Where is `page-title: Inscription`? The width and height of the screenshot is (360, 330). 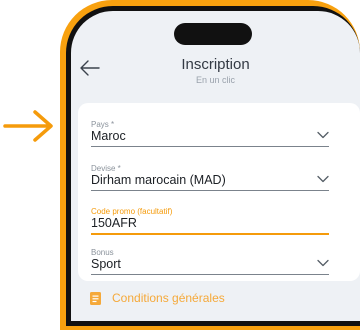 page-title: Inscription is located at coordinates (215, 64).